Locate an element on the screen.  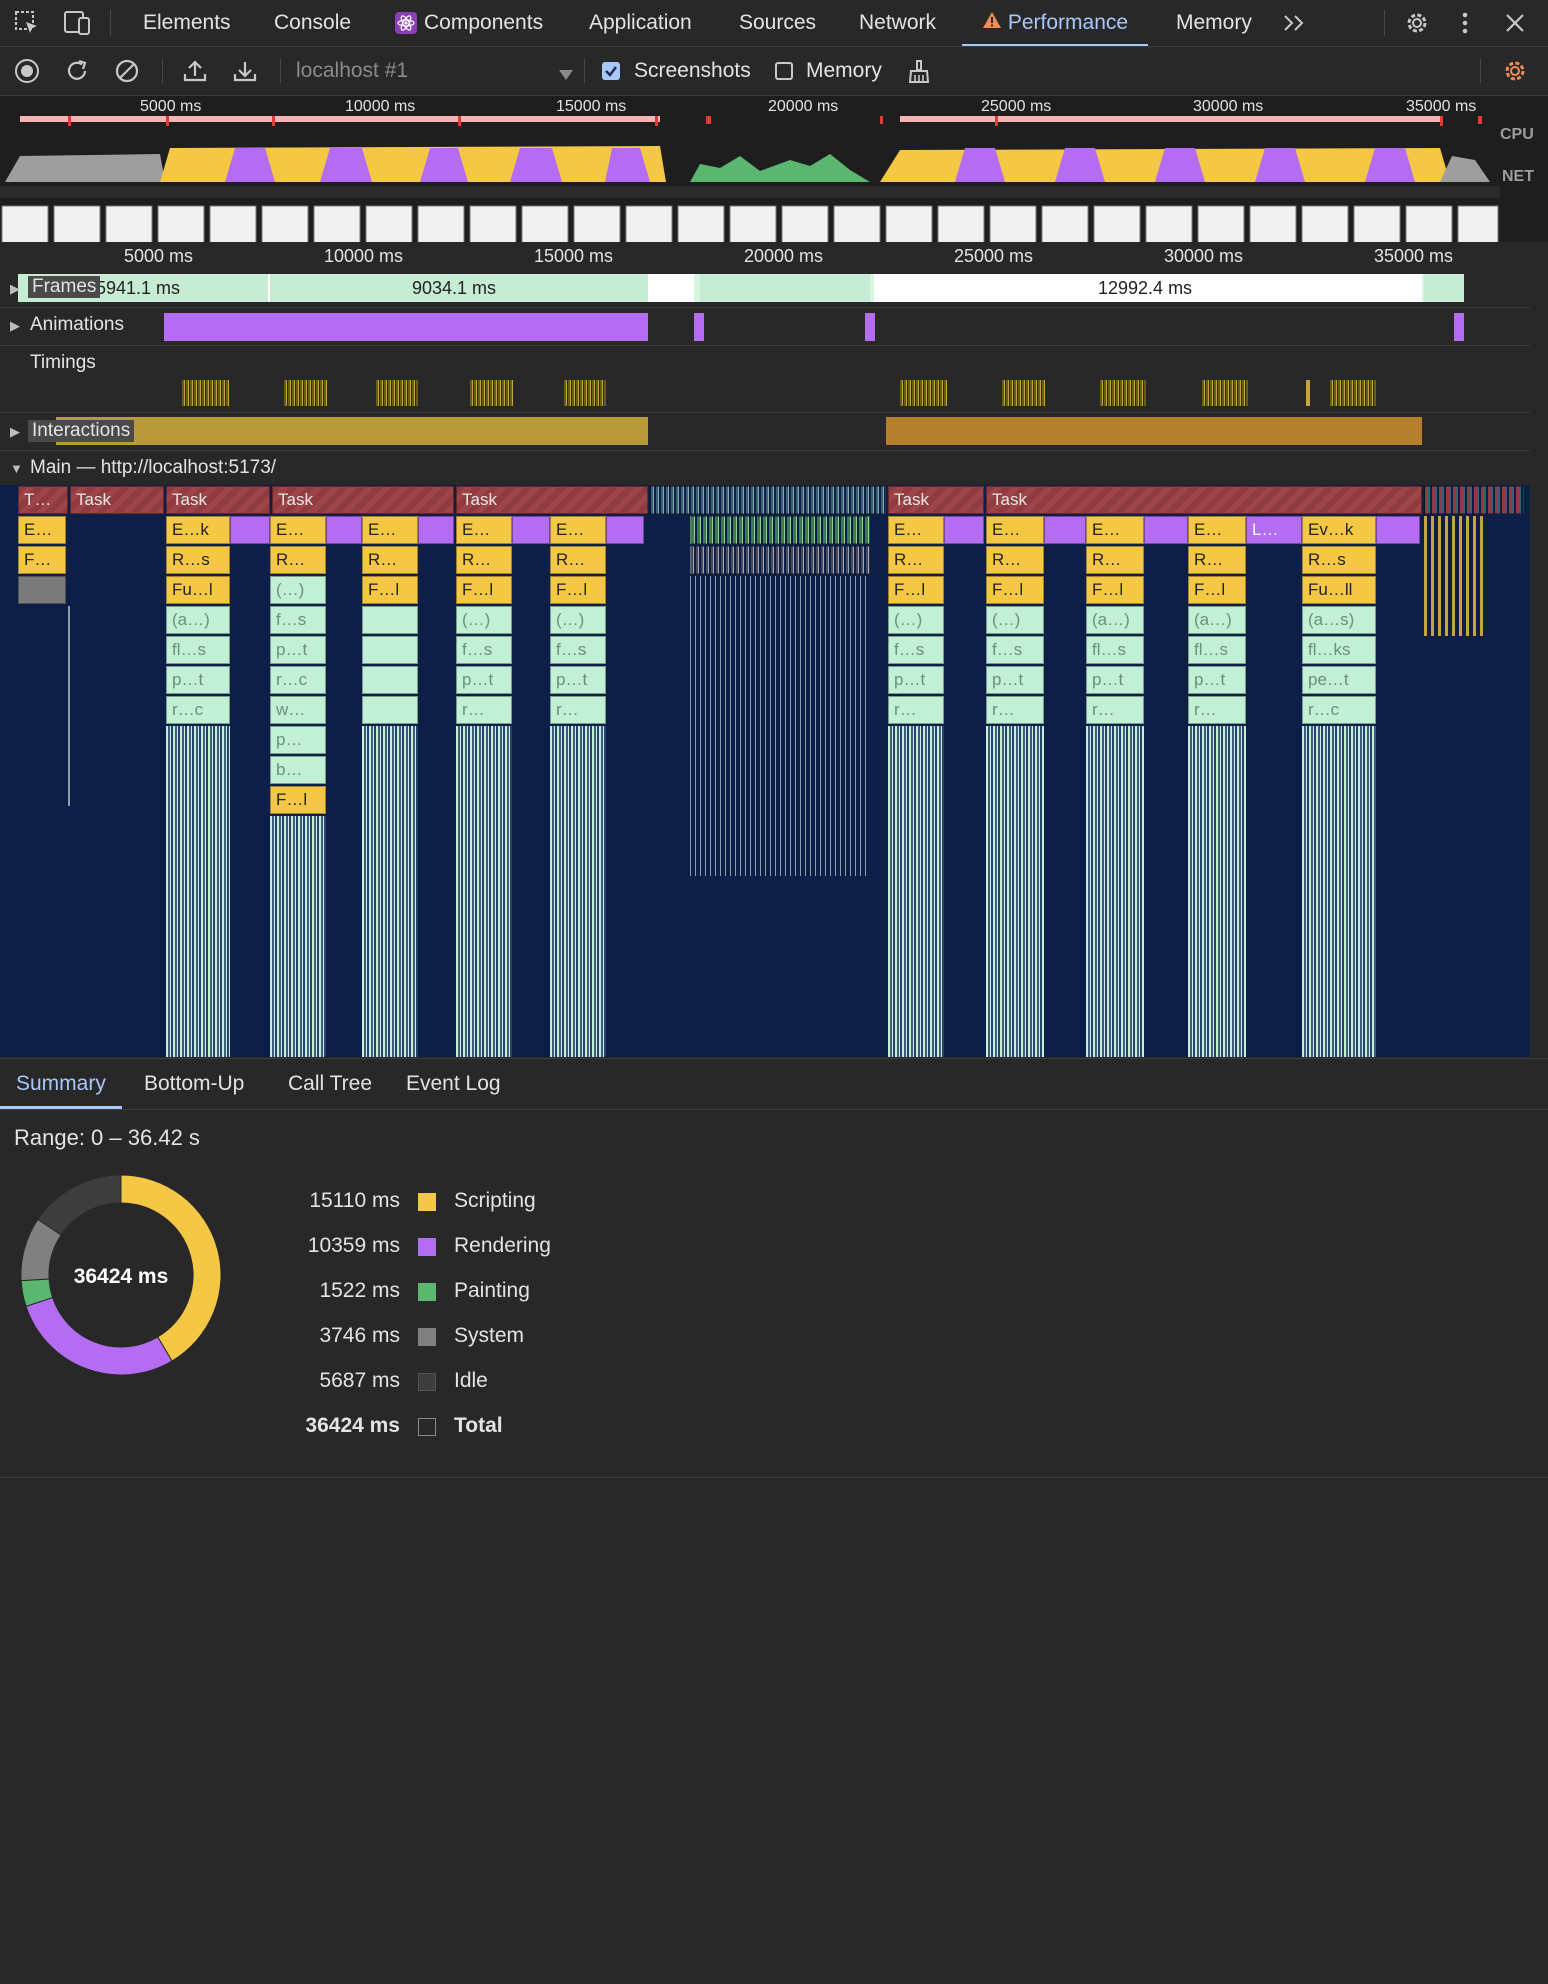
tab-network: Network is located at coordinates (897, 23).